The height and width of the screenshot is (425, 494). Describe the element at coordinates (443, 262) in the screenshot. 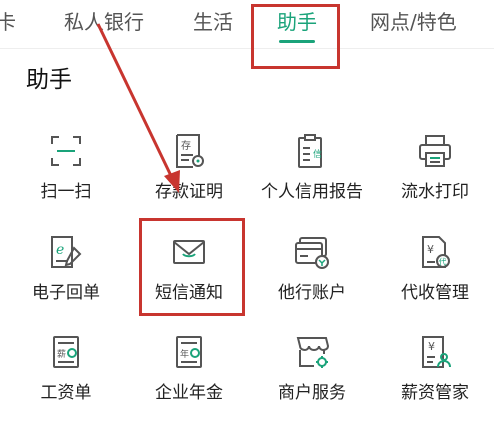

I see `icon-glyph-secondary: 代` at that location.